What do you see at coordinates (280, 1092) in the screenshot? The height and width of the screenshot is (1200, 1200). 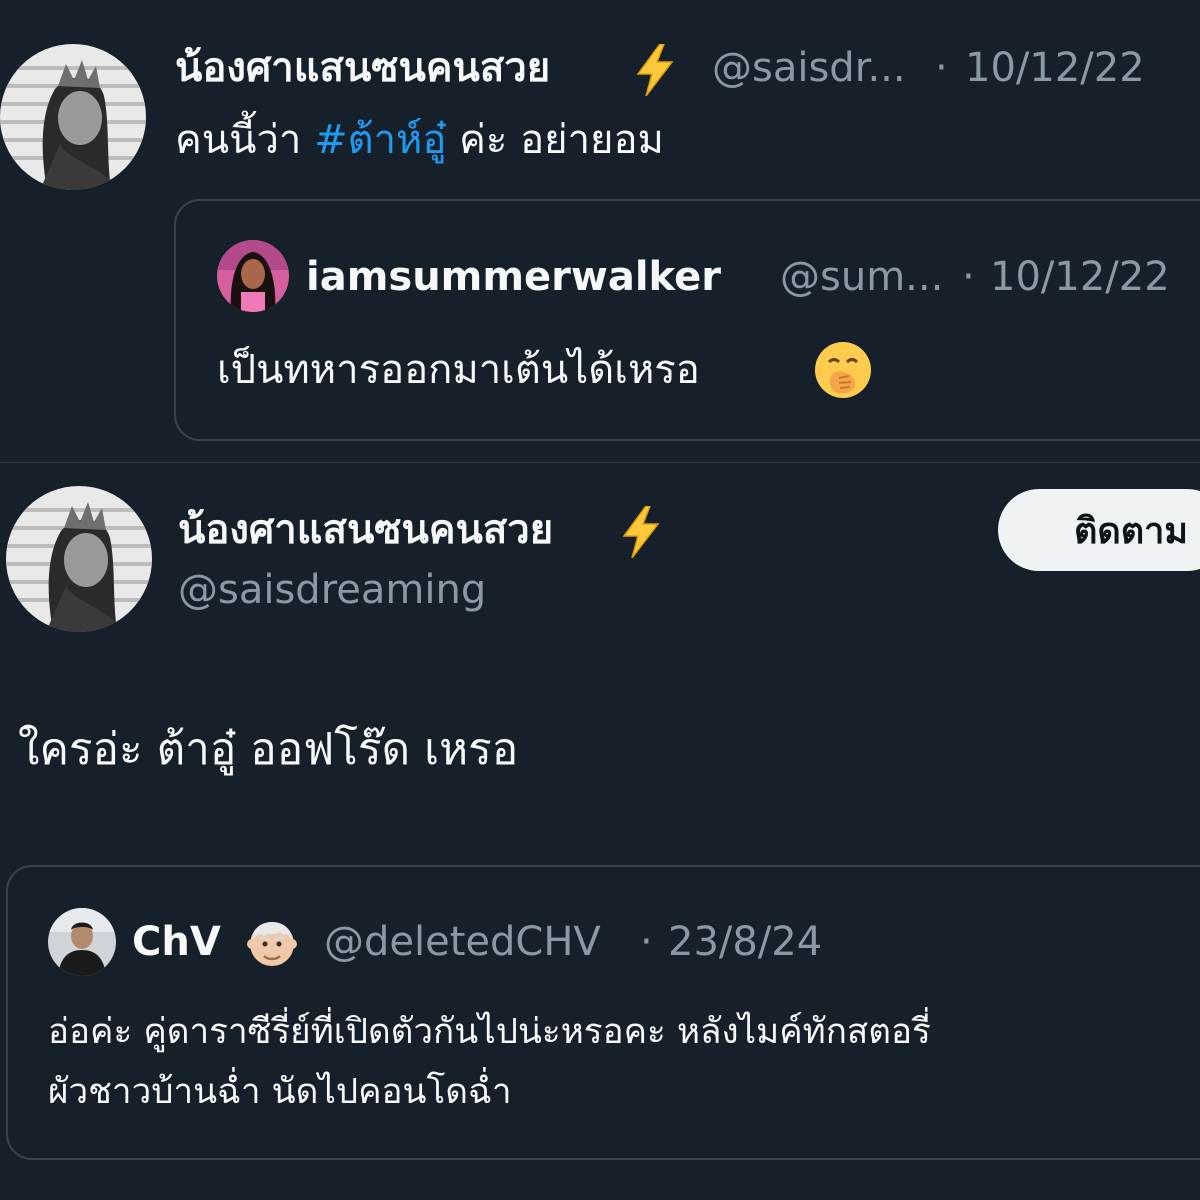 I see `quoted2-text-line2: ผัวชาวบ้านฉ่ำ นัดไปคอนโดฉ่ำ` at bounding box center [280, 1092].